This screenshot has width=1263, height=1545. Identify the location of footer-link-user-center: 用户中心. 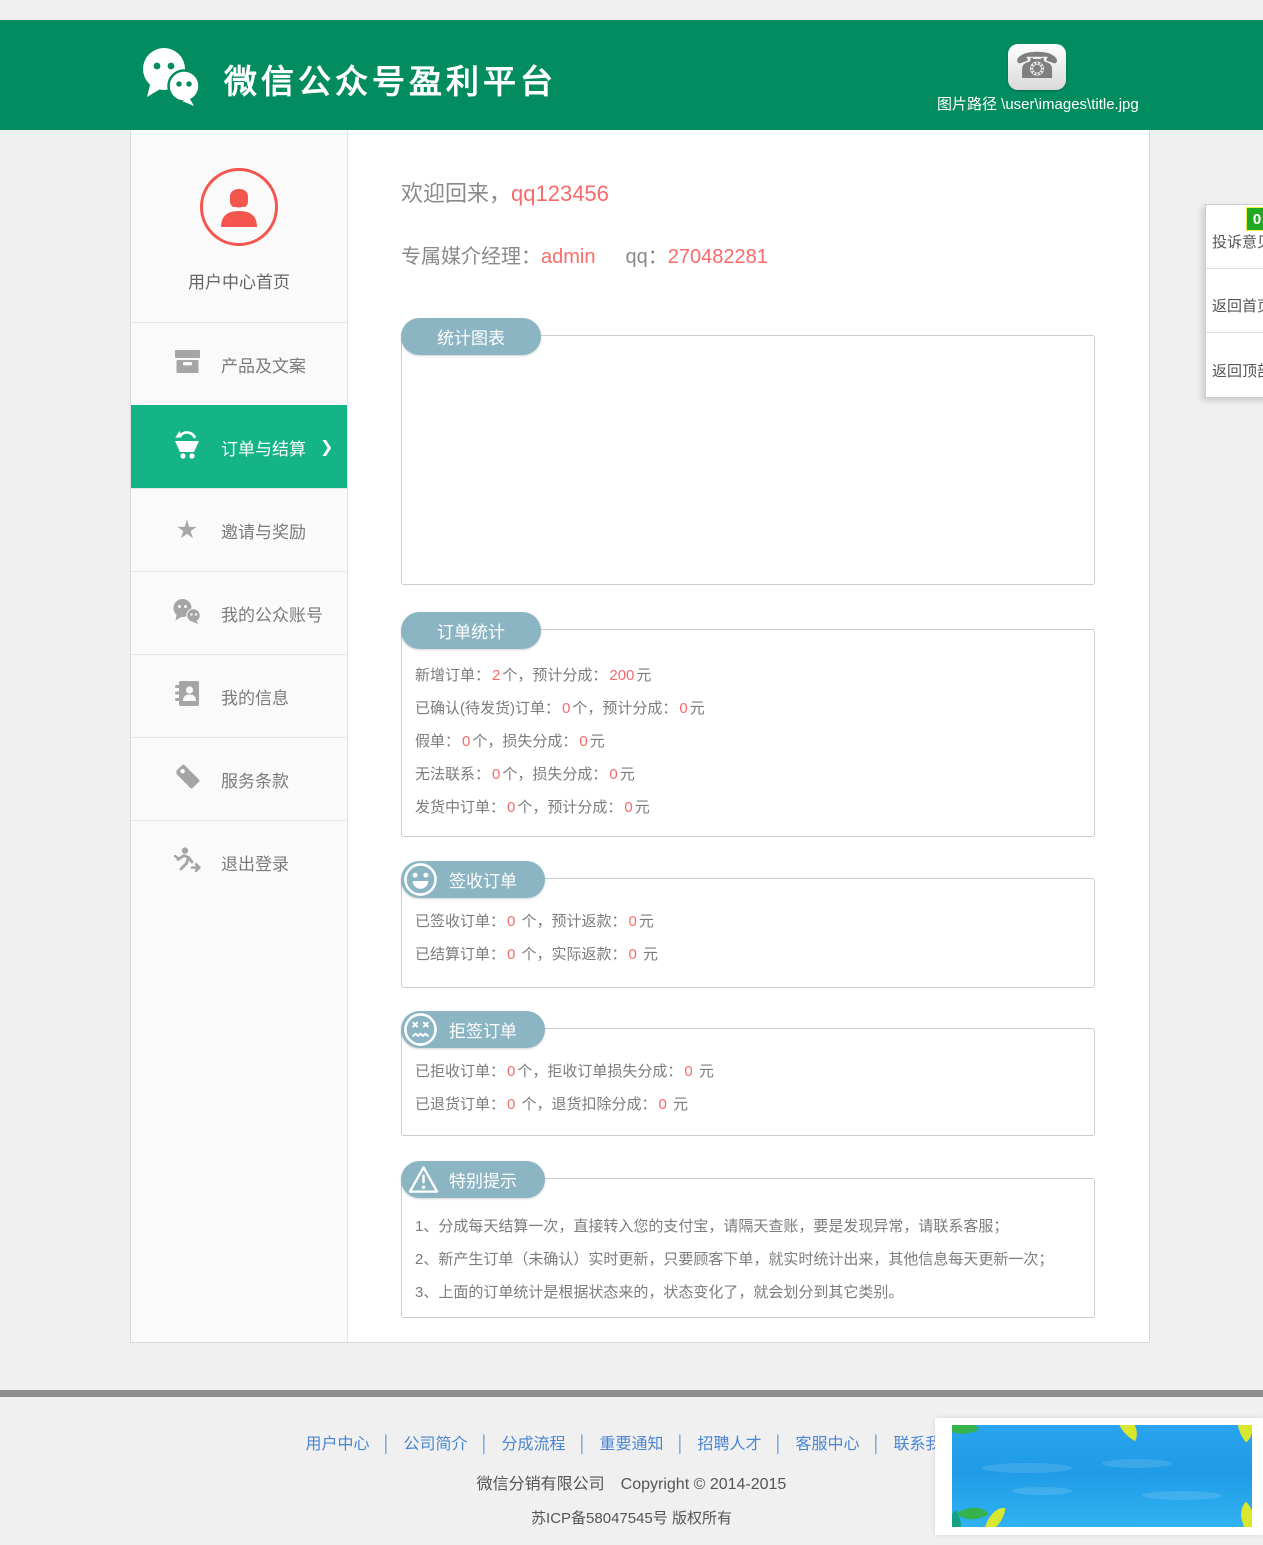
(337, 1444).